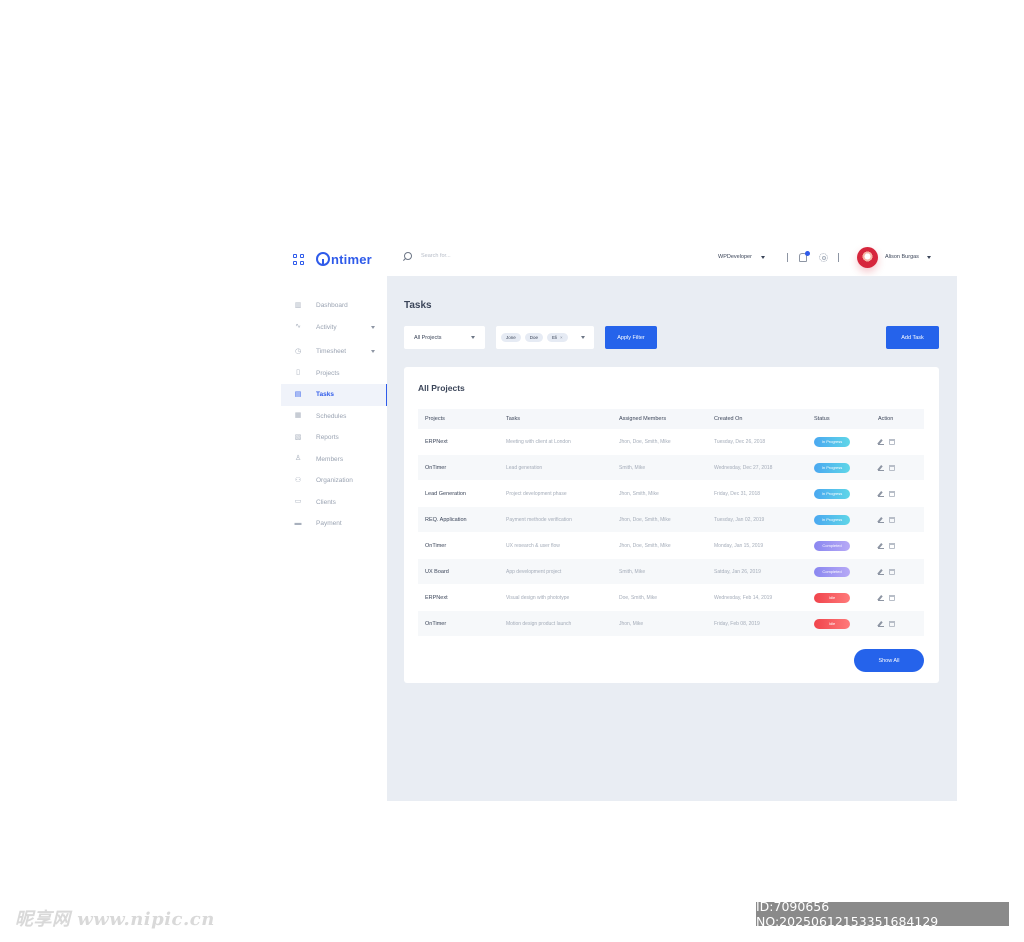 This screenshot has width=1024, height=942. What do you see at coordinates (334, 503) in the screenshot?
I see `sidebar-item-clients: ▭ Clients` at bounding box center [334, 503].